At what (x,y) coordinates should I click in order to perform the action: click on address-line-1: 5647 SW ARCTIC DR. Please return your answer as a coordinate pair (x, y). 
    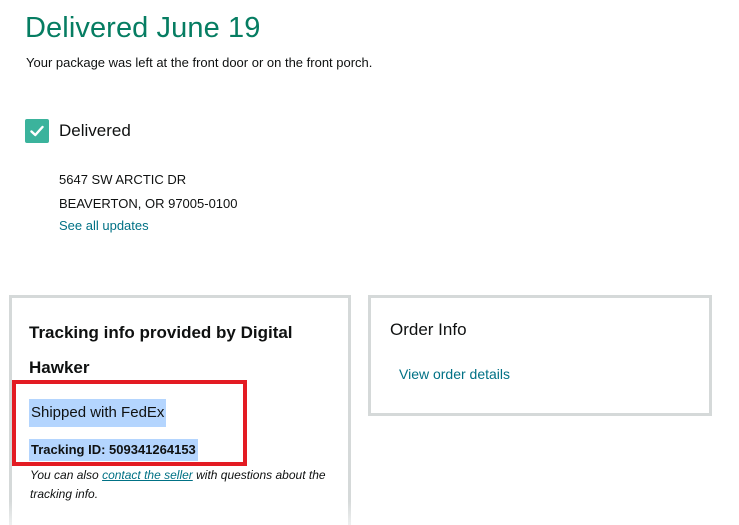
    Looking at the image, I should click on (123, 179).